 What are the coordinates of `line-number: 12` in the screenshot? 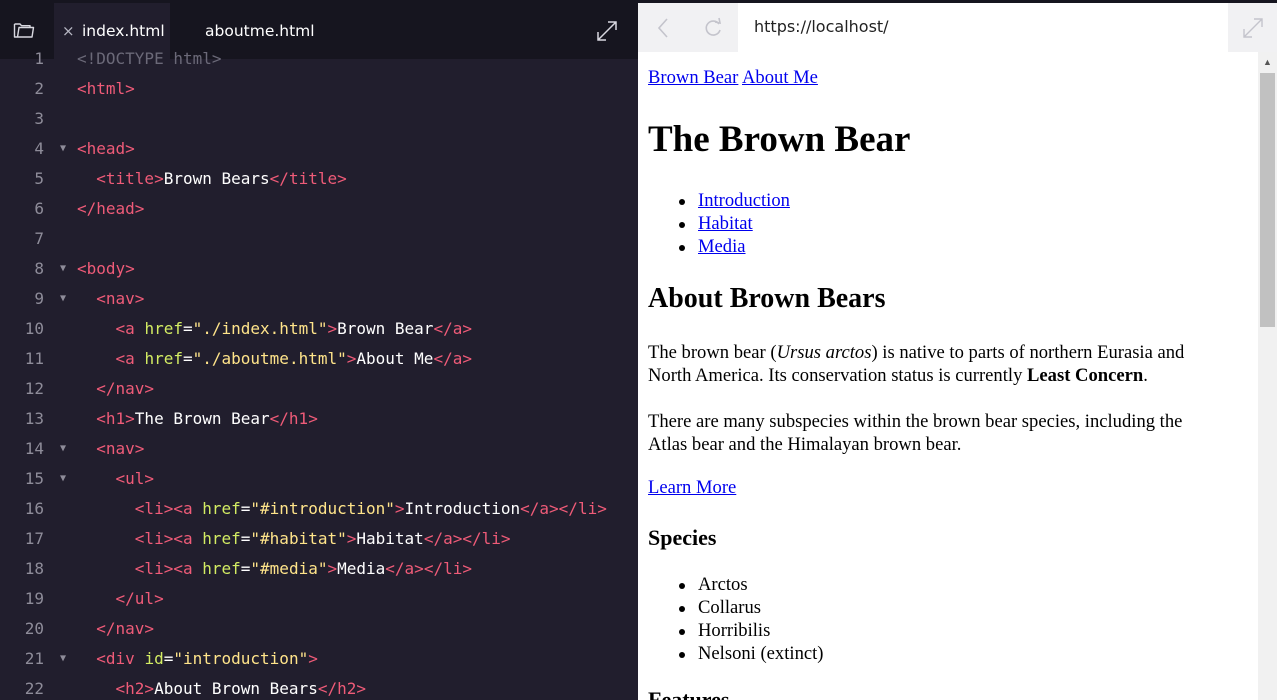 It's located at (34, 388).